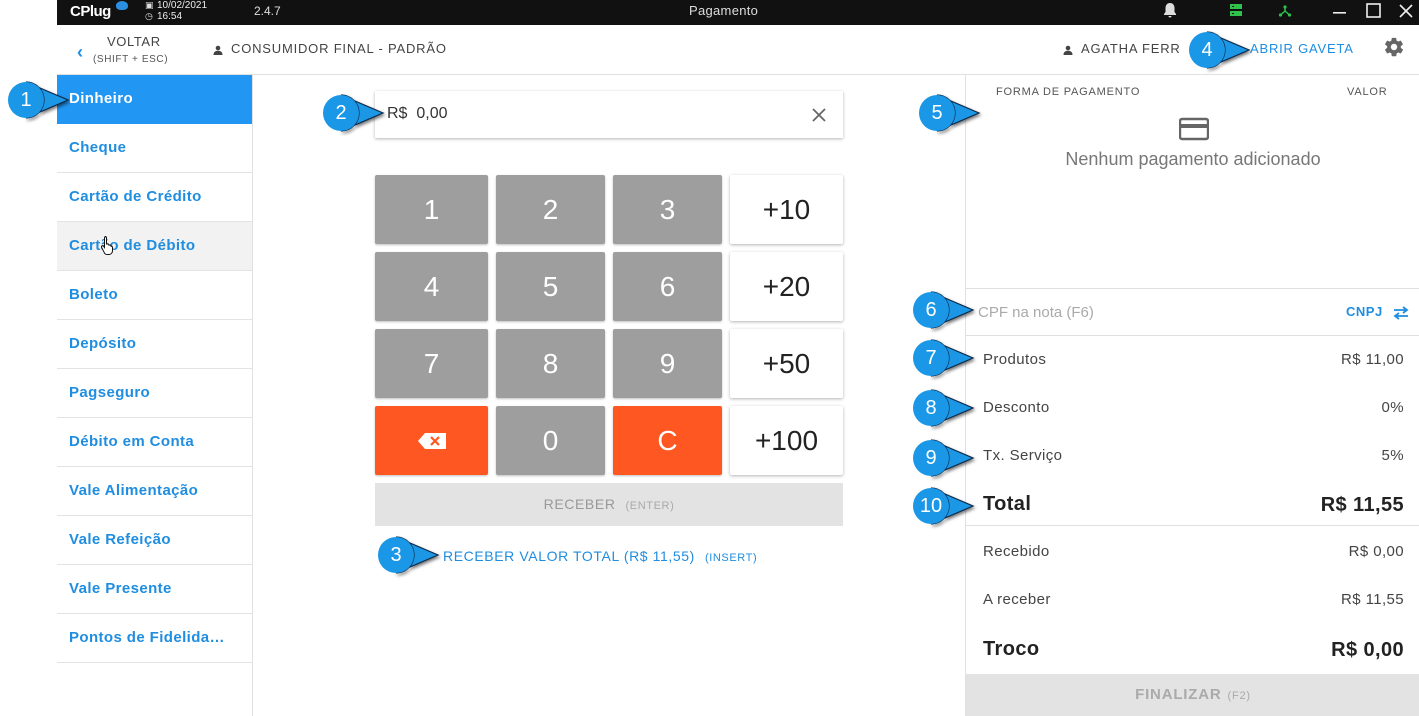 This screenshot has height=716, width=1419. I want to click on callout-2: 2, so click(341, 113).